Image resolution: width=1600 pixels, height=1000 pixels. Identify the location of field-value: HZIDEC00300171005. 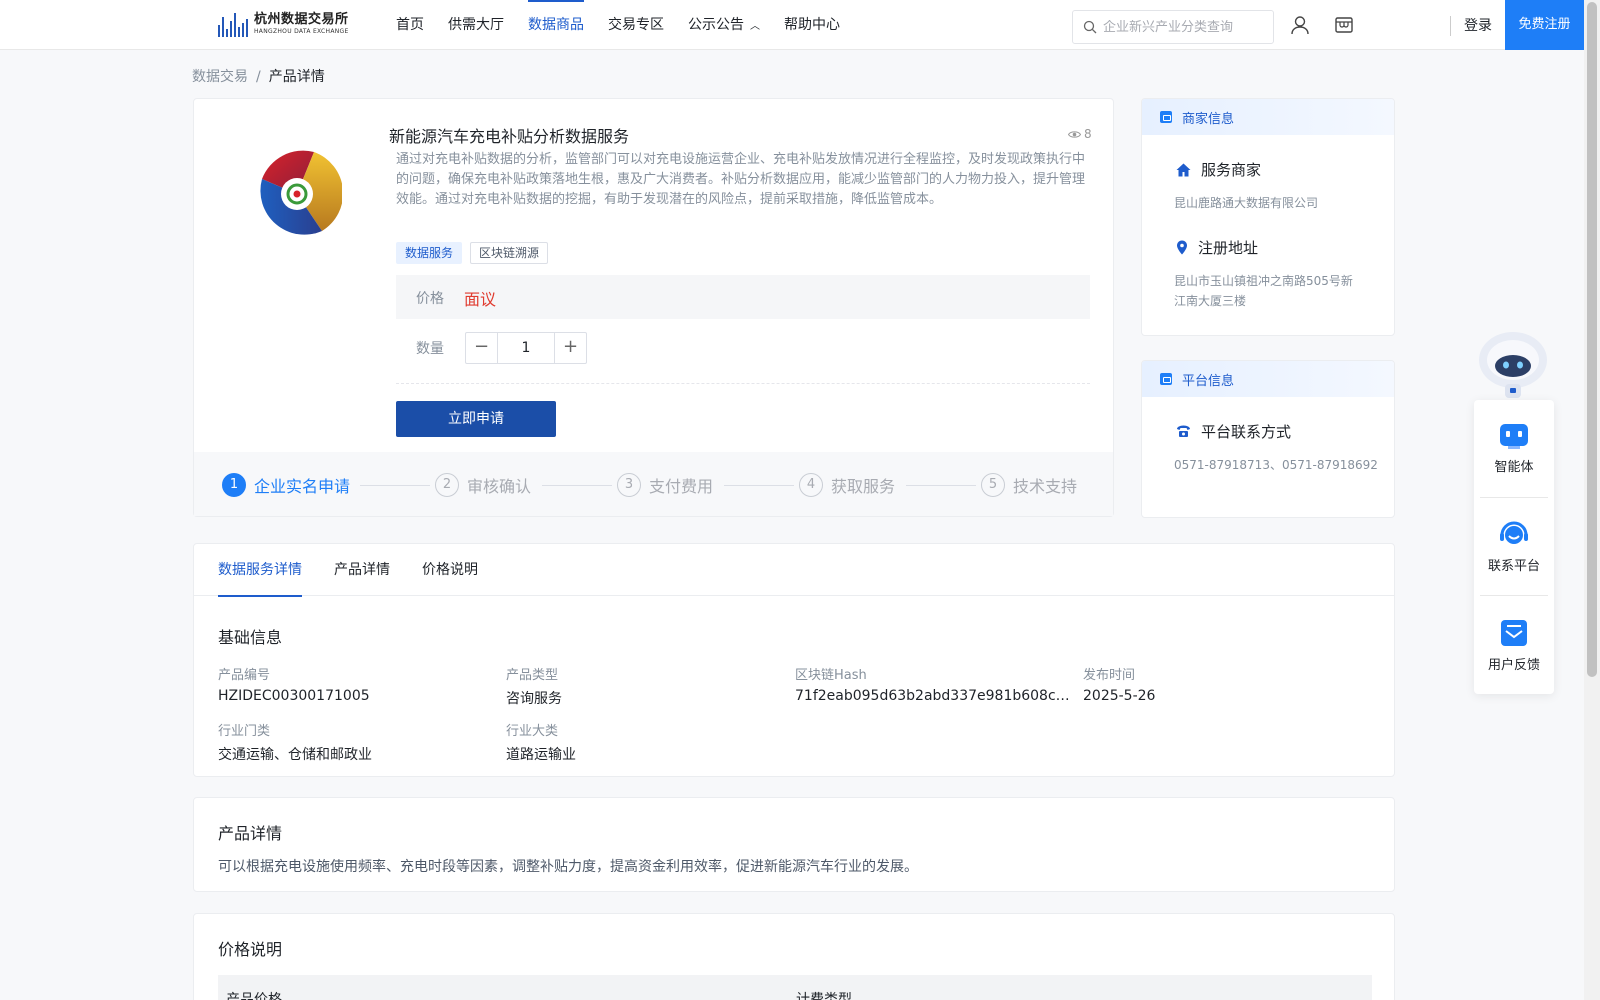
(294, 696).